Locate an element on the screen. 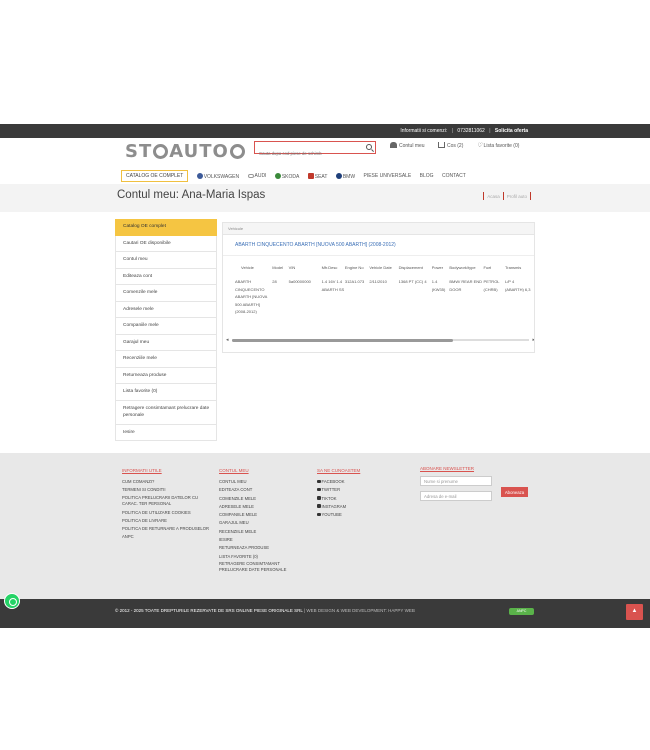 The width and height of the screenshot is (650, 750). footer-link: RETURNEAZA PRODUSE is located at coordinates (263, 548).